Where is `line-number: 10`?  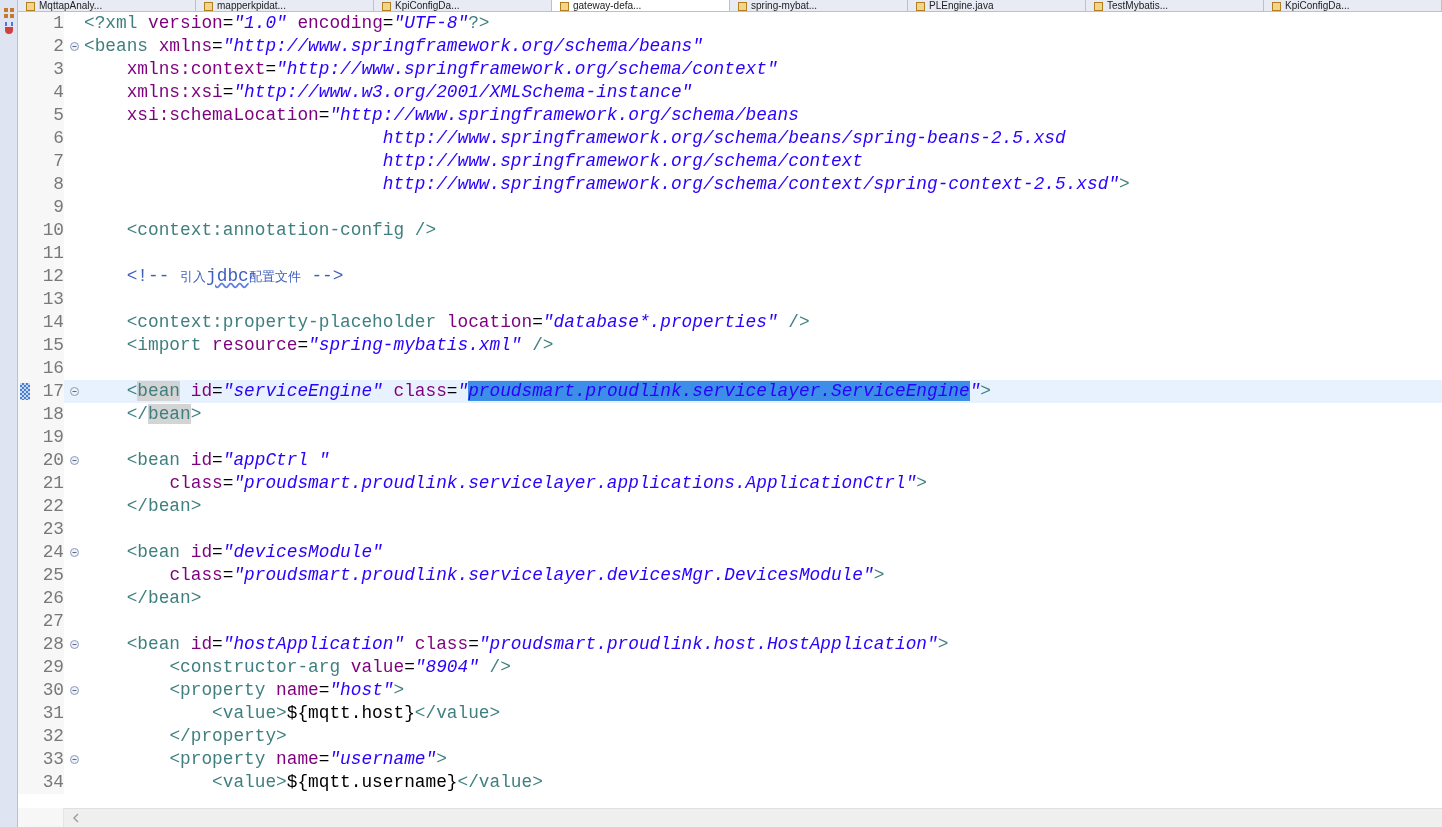 line-number: 10 is located at coordinates (53, 230).